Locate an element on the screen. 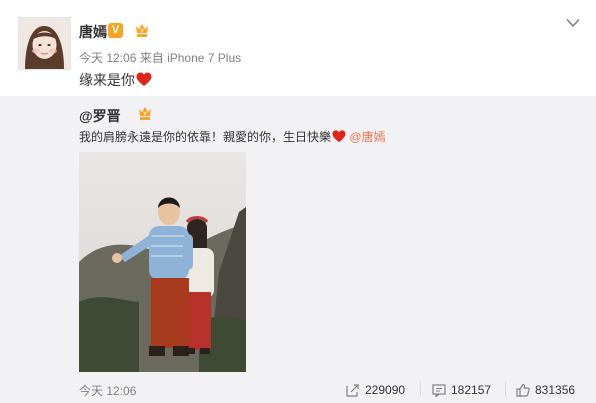  comment-icon is located at coordinates (439, 391).